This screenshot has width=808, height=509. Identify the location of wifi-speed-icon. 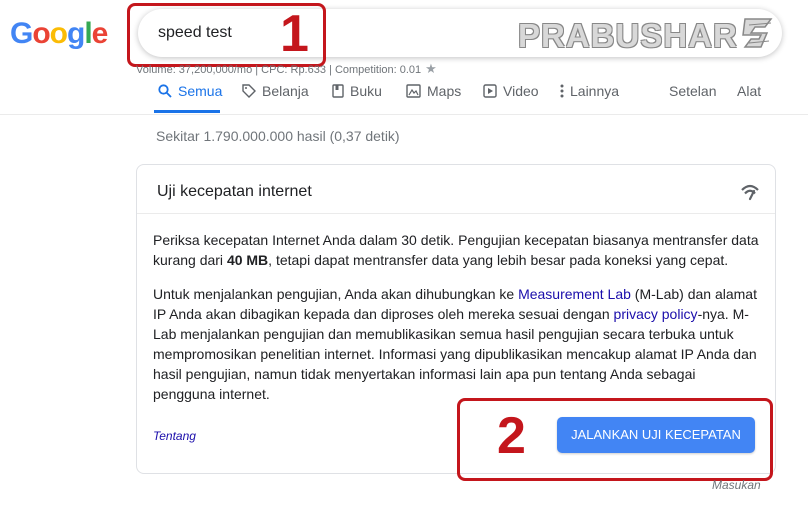
(750, 192).